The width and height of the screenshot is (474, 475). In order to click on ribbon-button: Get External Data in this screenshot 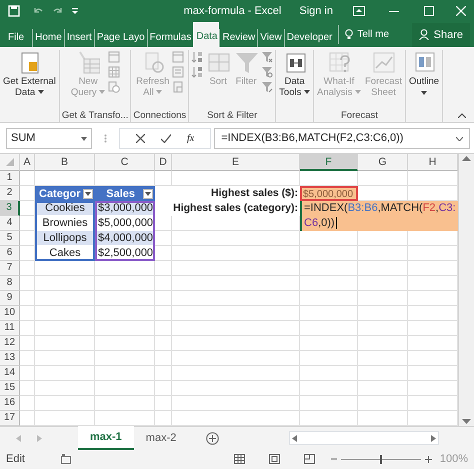, I will do `click(29, 74)`.